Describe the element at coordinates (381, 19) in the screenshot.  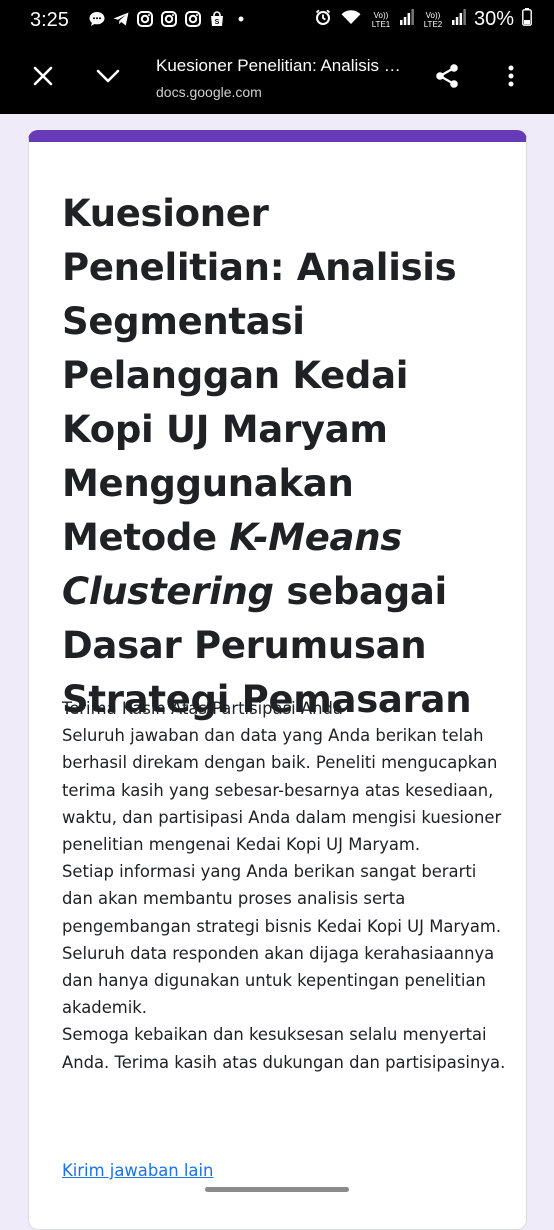
I see `lte1-label: Vo)) LTE1` at that location.